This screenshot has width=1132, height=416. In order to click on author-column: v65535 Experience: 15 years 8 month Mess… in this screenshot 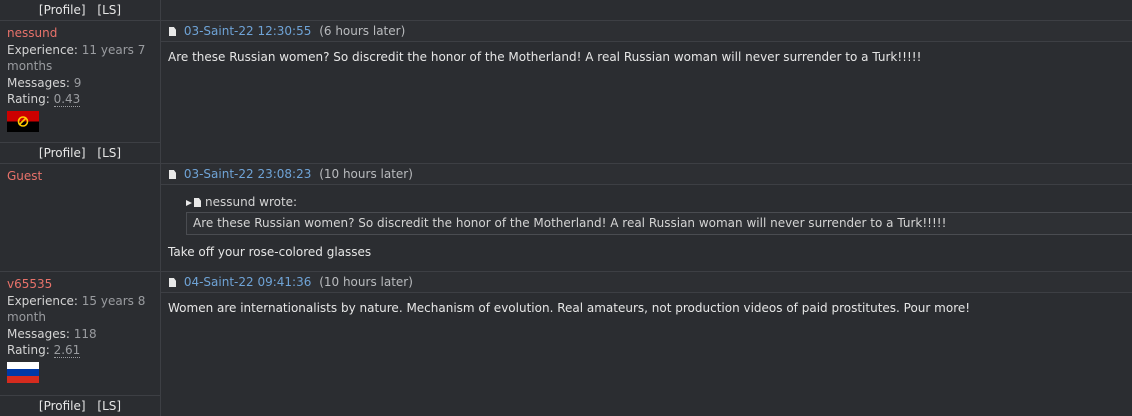, I will do `click(80, 344)`.